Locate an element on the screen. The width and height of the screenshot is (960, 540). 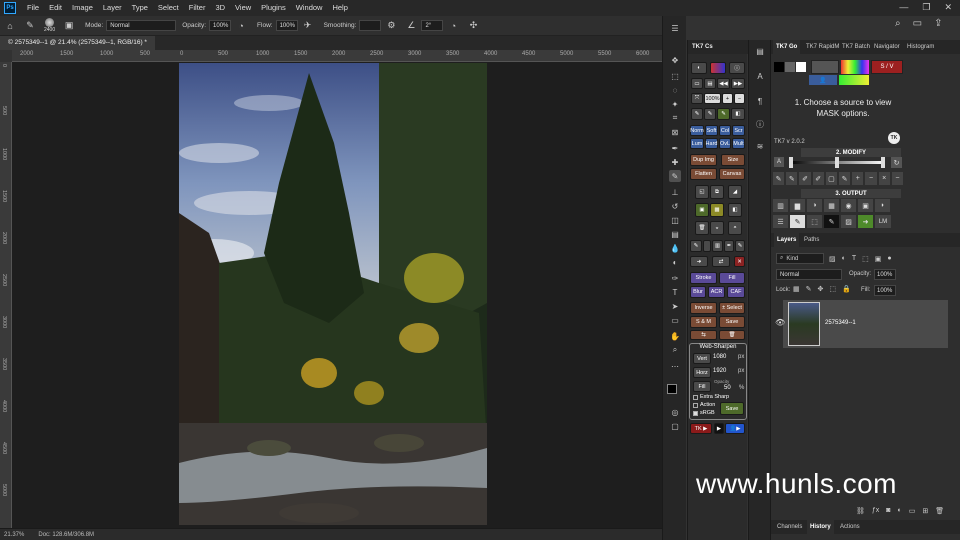
menu-3d: 3D is located at coordinates (220, 8).